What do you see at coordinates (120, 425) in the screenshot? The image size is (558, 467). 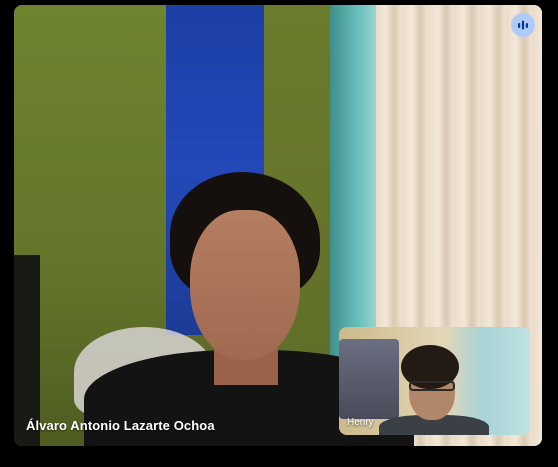 I see `participant-name: Álvaro Antonio Lazarte Ochoa` at bounding box center [120, 425].